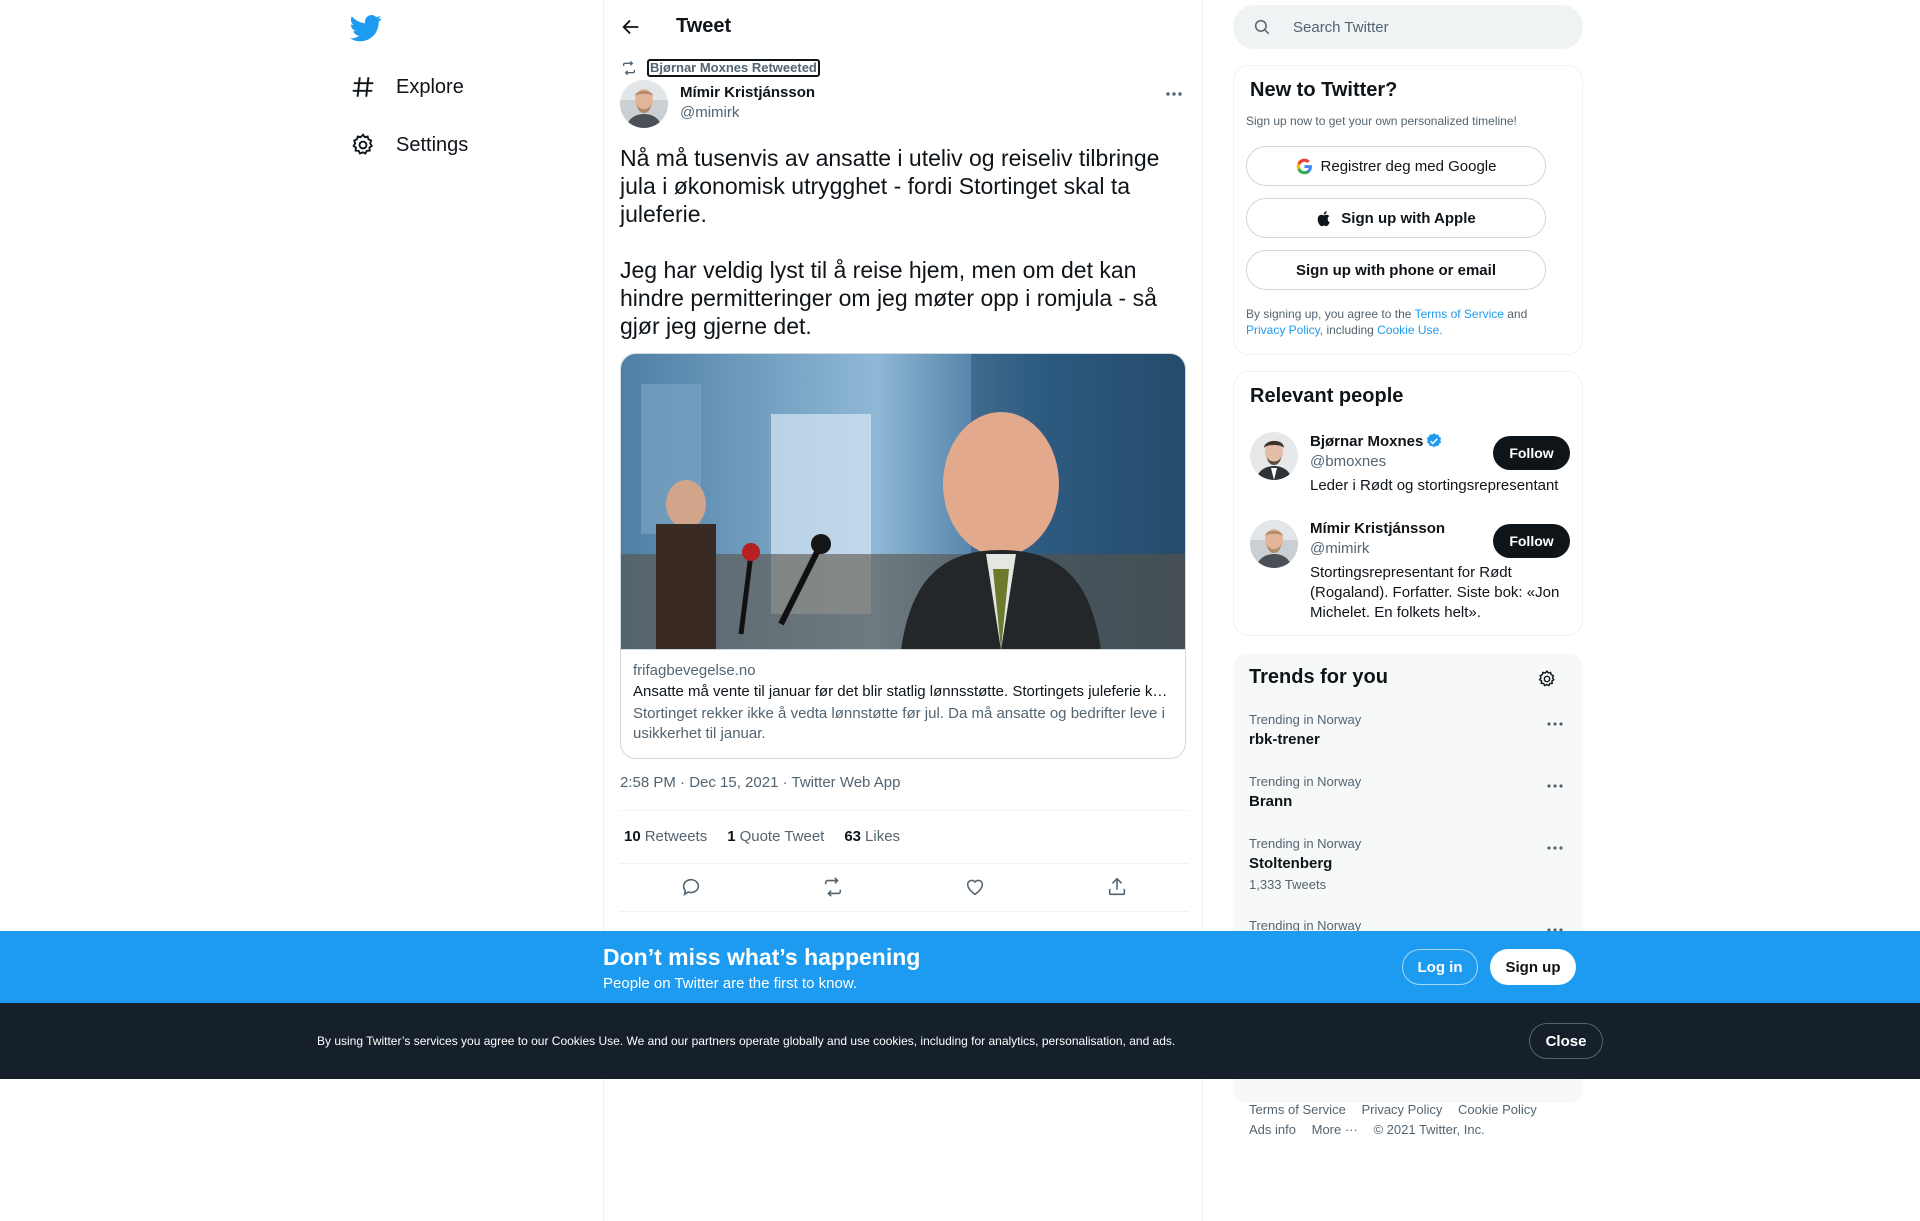 This screenshot has height=1221, width=1920. I want to click on new-to-twitter-title: New to Twitter?, so click(1324, 90).